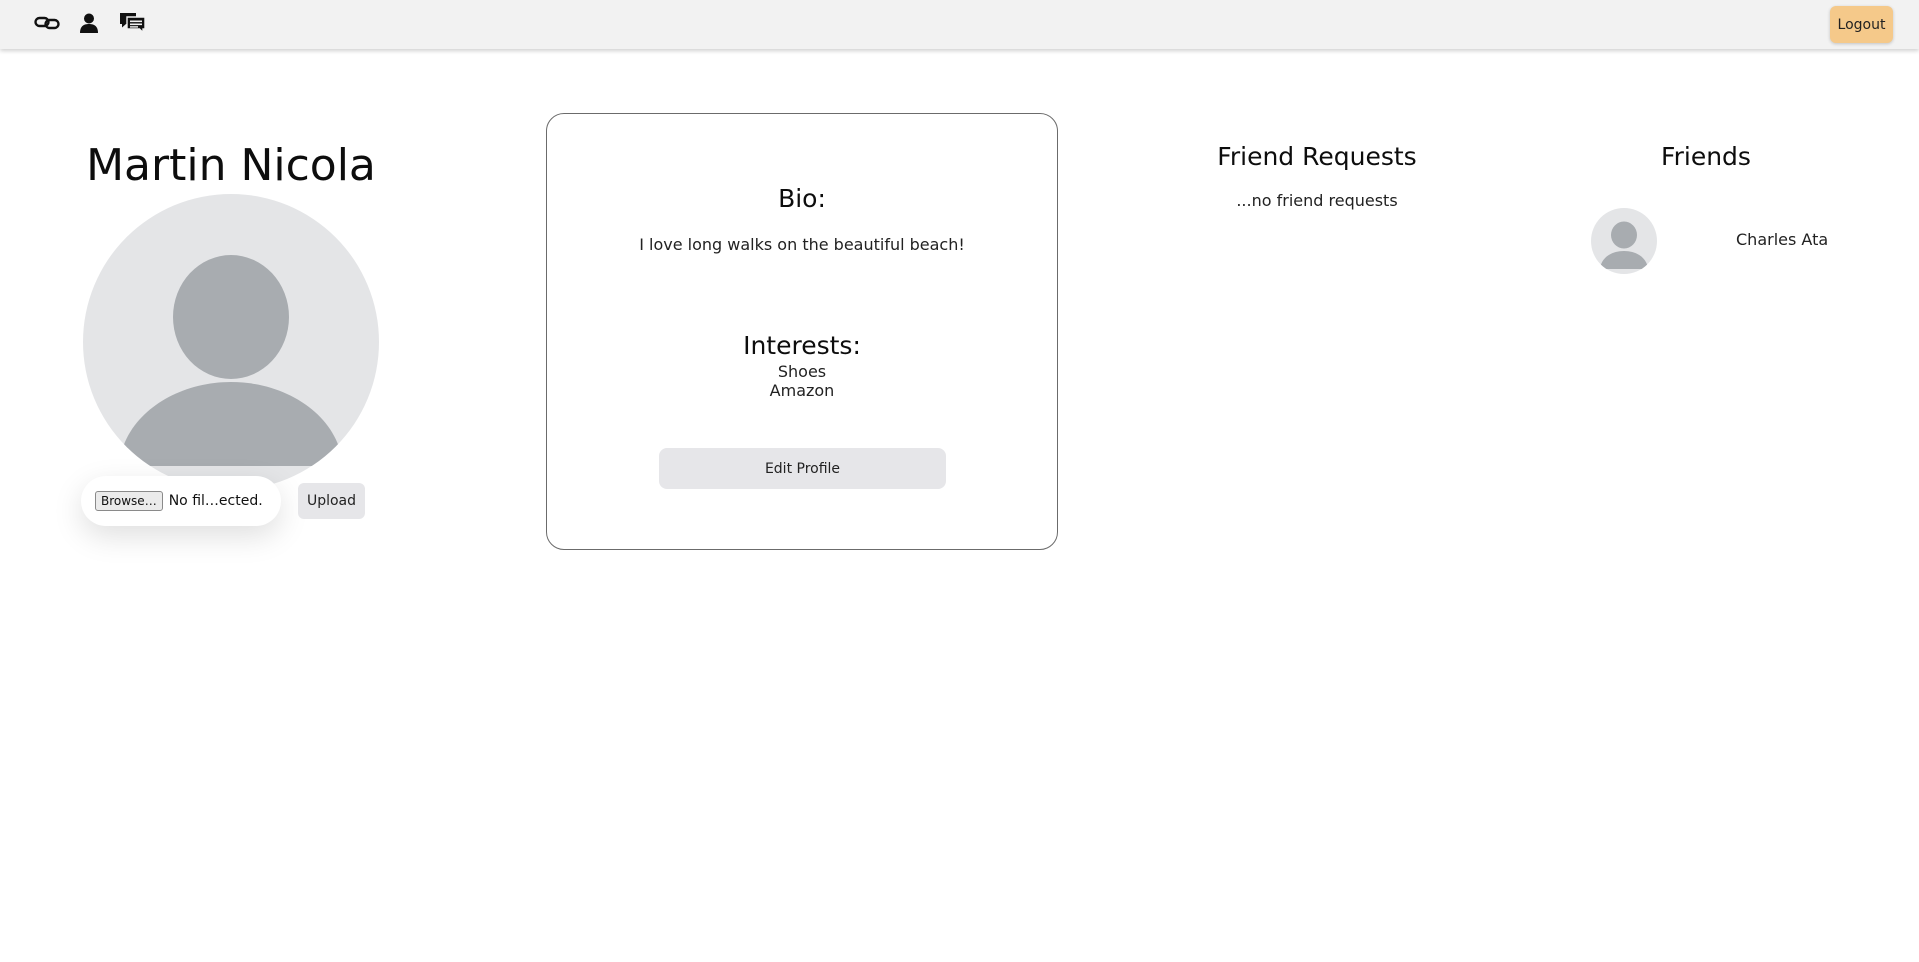 The width and height of the screenshot is (1919, 962). I want to click on user-icon, so click(89, 23).